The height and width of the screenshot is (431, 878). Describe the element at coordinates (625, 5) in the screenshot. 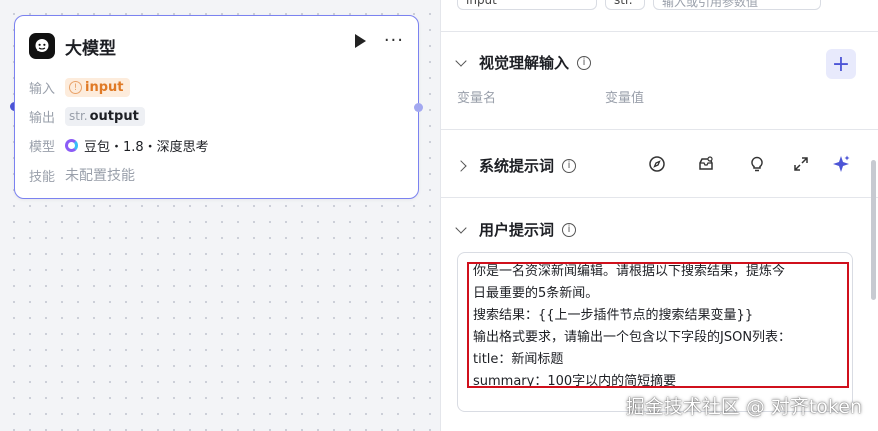

I see `param-type-select: str.` at that location.